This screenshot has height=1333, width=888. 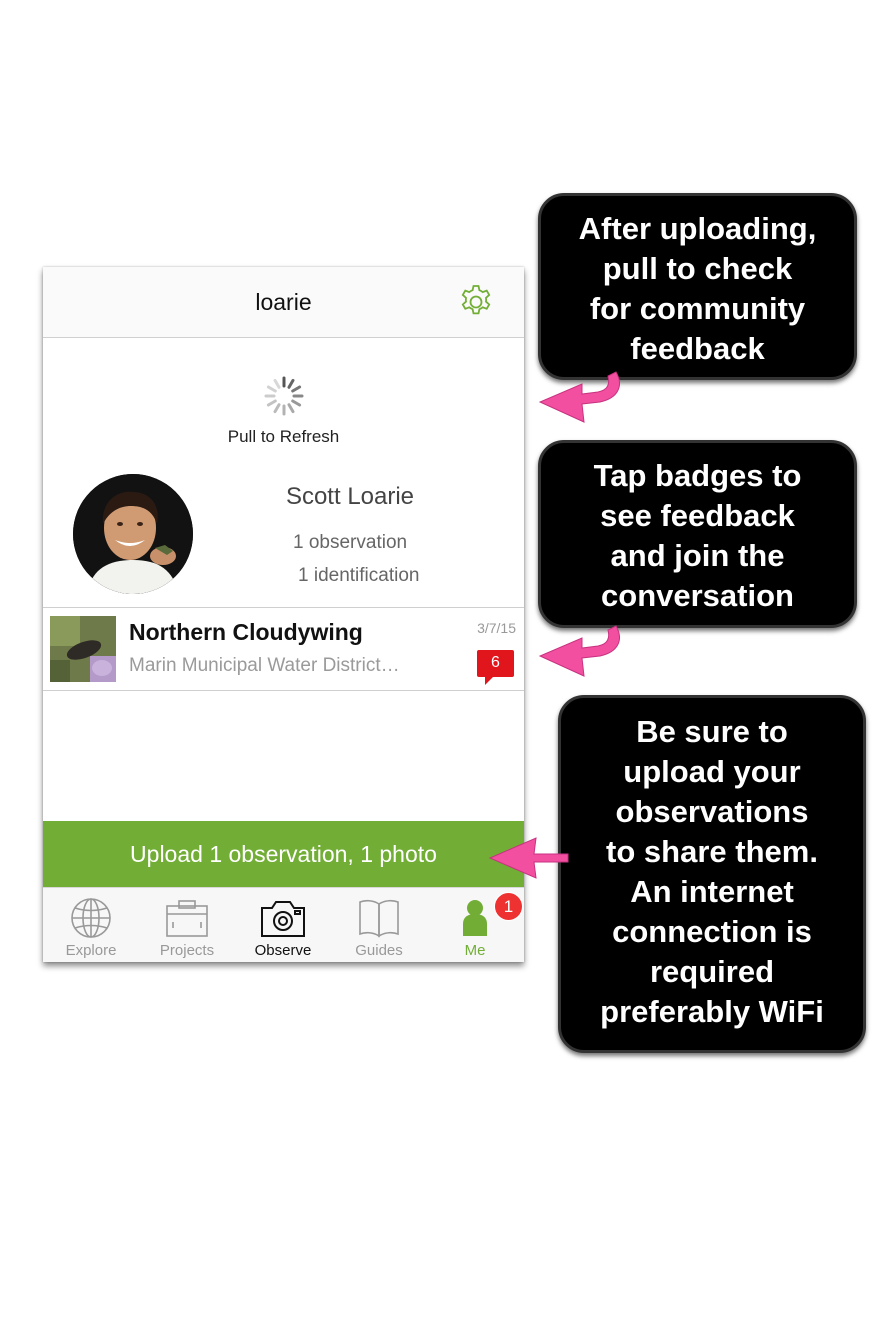 I want to click on tab-guides-label: Guides, so click(x=379, y=950).